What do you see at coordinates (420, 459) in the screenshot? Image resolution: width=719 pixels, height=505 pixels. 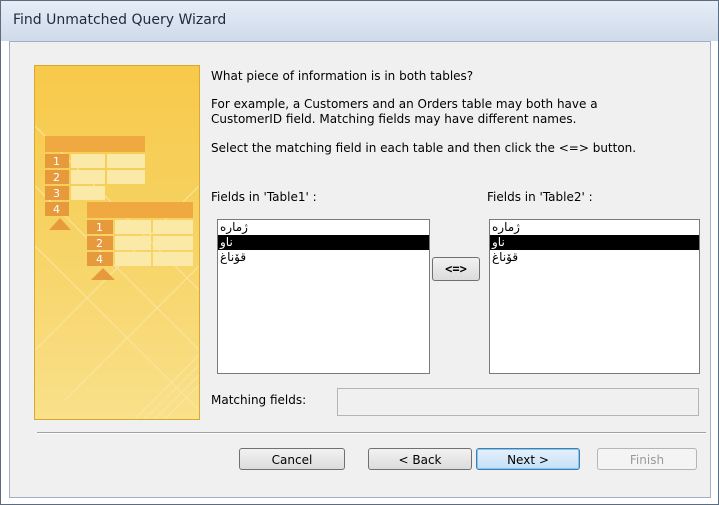 I see `back-button: < Back` at bounding box center [420, 459].